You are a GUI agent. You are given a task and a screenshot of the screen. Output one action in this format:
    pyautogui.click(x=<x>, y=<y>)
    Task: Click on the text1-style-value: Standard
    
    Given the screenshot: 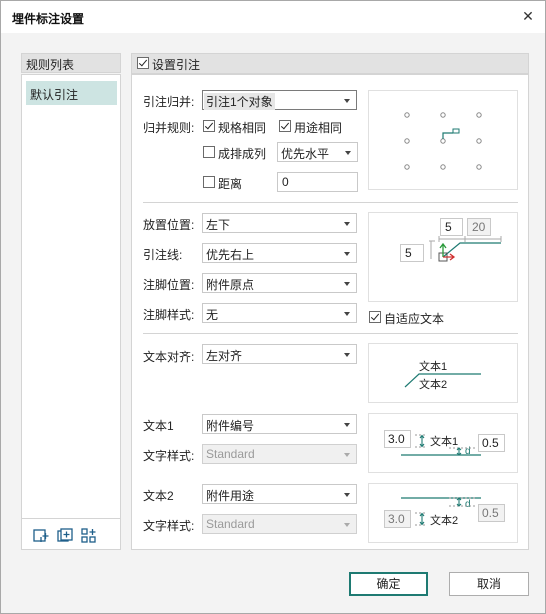 What is the action you would take?
    pyautogui.click(x=230, y=454)
    